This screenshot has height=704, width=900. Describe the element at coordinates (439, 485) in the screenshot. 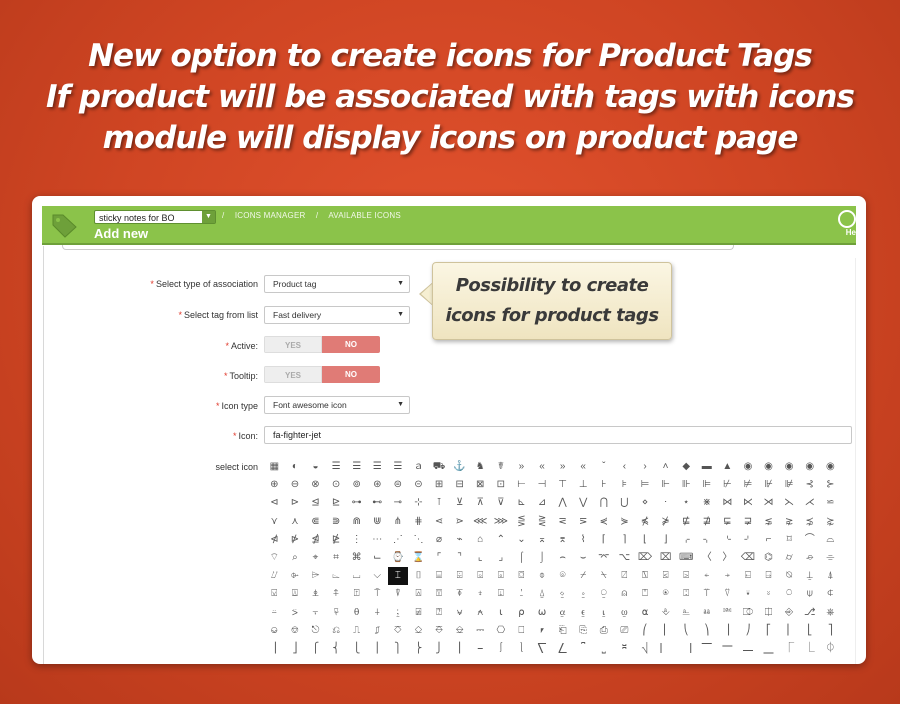

I see `icon-option: ⊞` at that location.